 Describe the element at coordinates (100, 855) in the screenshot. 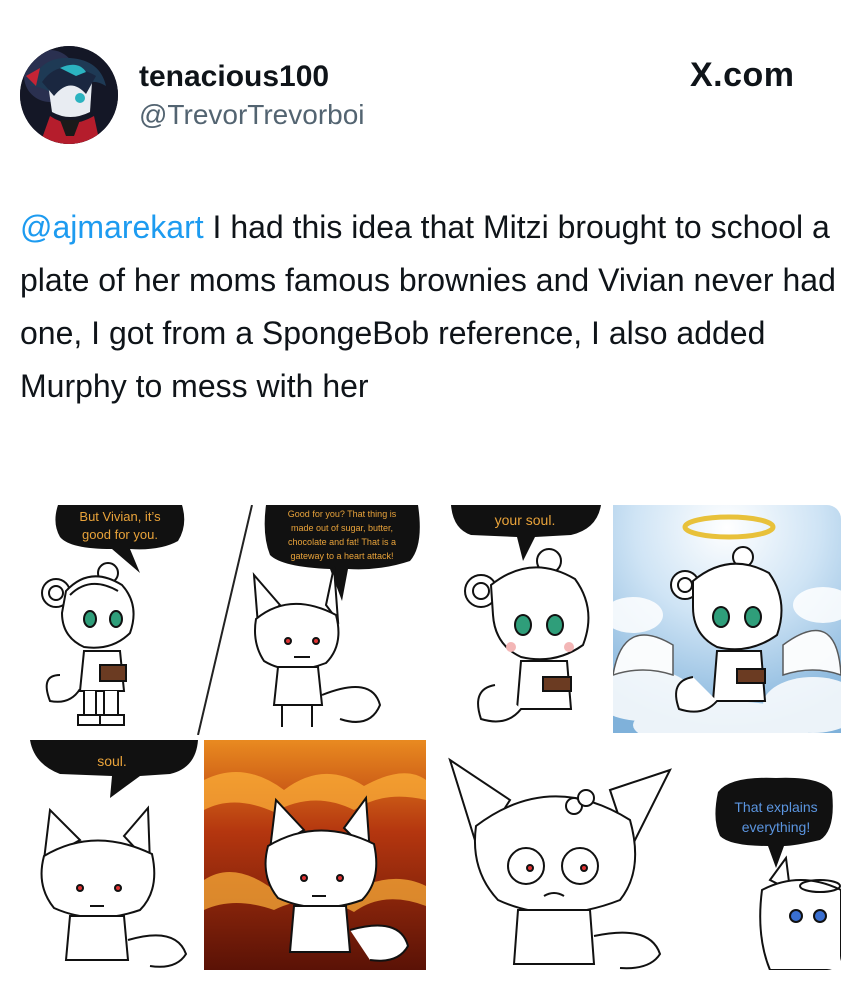

I see `comic-image-4: soul.` at that location.